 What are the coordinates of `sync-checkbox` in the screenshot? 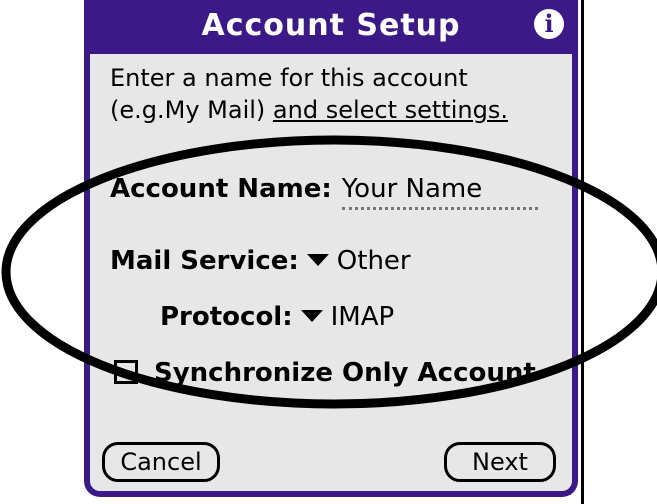 It's located at (126, 371).